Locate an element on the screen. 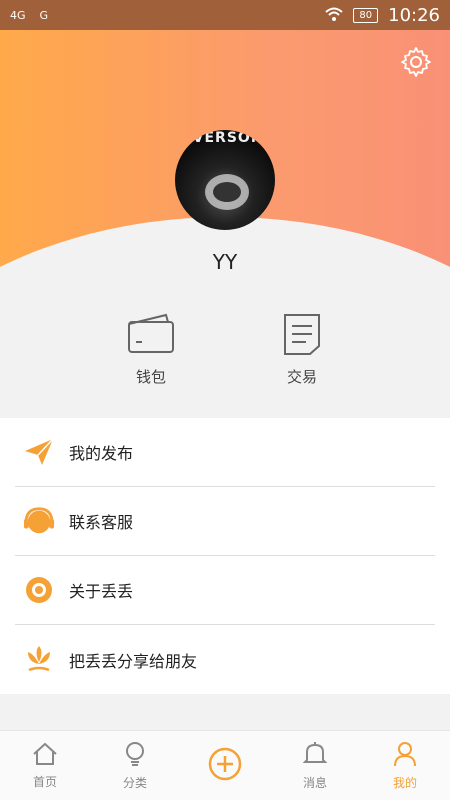  menu-label-share: 把丢丢分享给朋友 is located at coordinates (133, 661).